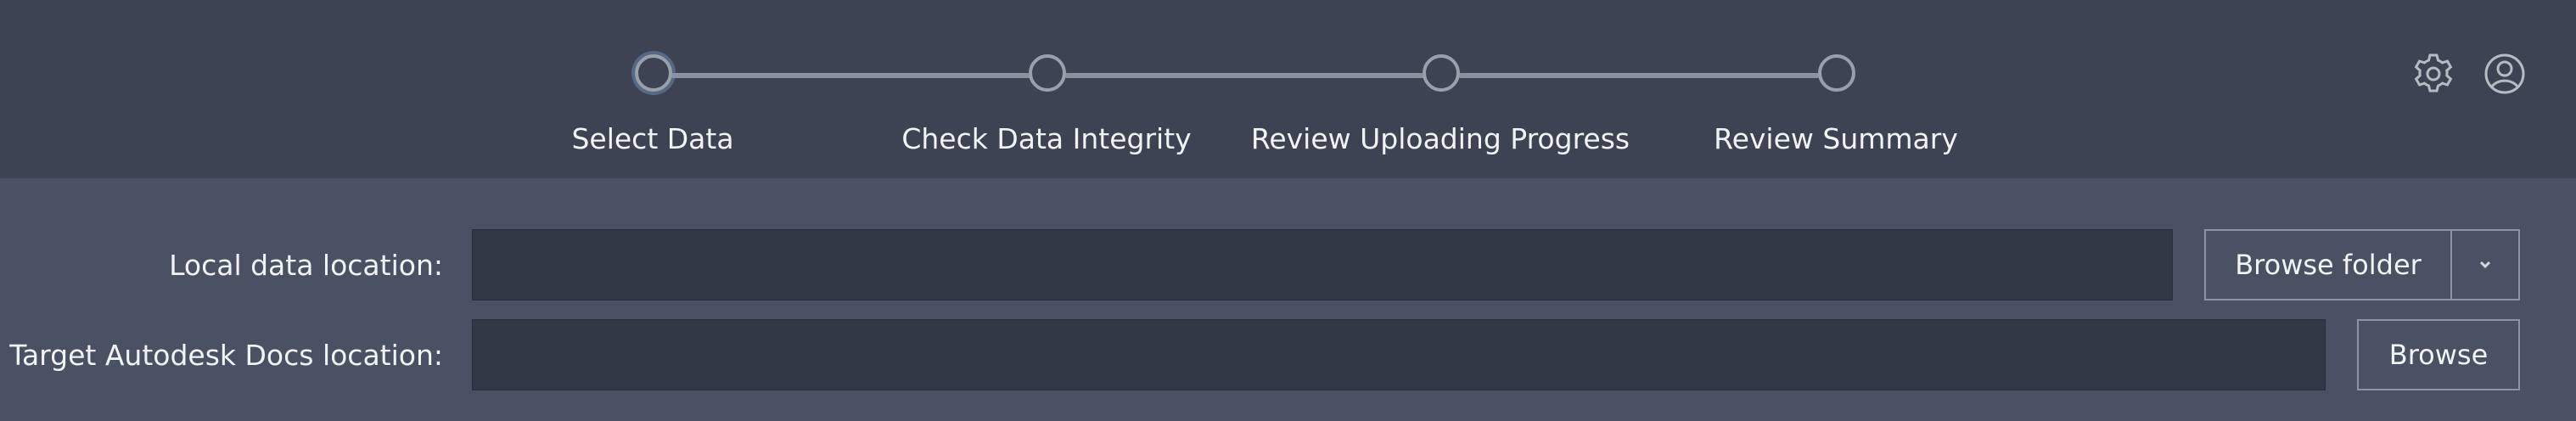  What do you see at coordinates (306, 265) in the screenshot?
I see `local-data-label: Local data location:` at bounding box center [306, 265].